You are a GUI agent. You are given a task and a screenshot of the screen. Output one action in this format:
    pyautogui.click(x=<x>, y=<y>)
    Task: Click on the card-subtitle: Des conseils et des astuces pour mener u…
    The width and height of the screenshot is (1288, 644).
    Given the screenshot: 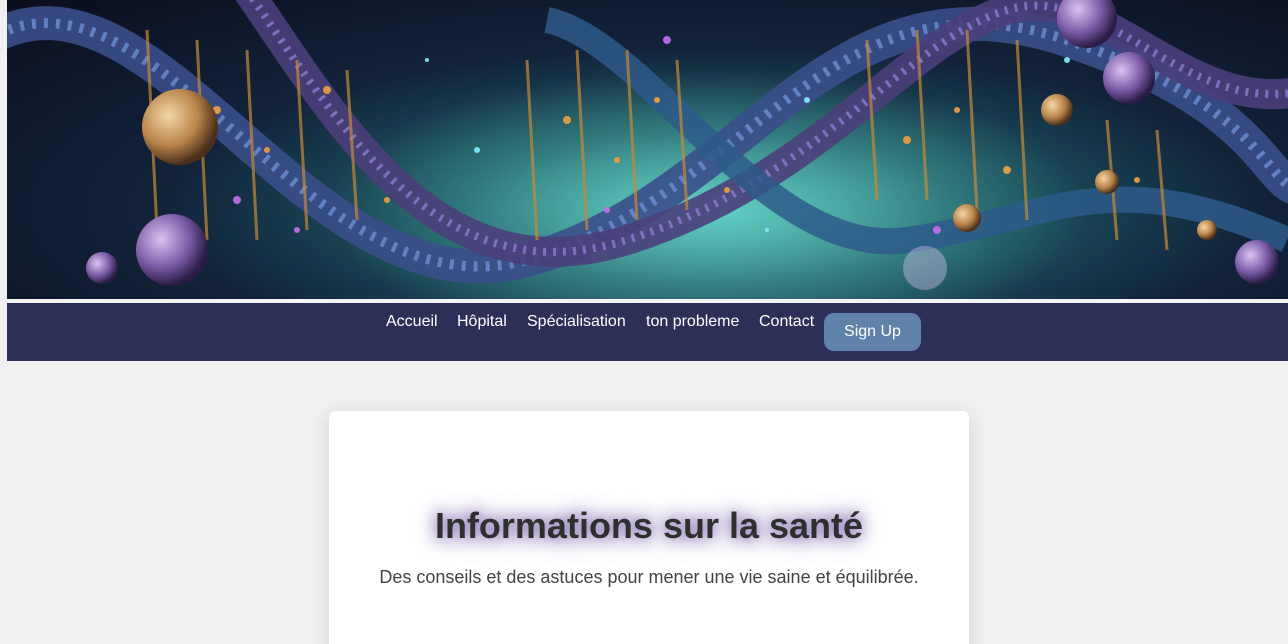 What is the action you would take?
    pyautogui.click(x=649, y=577)
    